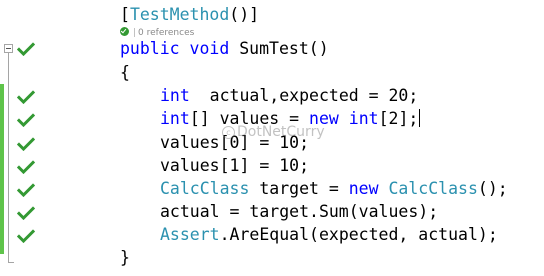  I want to click on array-size-text: [2];, so click(398, 118).